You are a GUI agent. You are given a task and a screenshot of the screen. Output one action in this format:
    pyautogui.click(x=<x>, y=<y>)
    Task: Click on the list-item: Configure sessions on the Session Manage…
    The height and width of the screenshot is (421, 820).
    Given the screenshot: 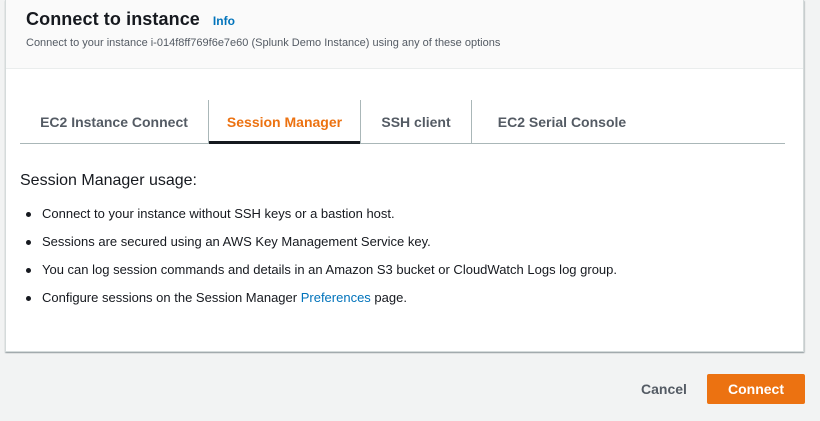 What is the action you would take?
    pyautogui.click(x=318, y=301)
    